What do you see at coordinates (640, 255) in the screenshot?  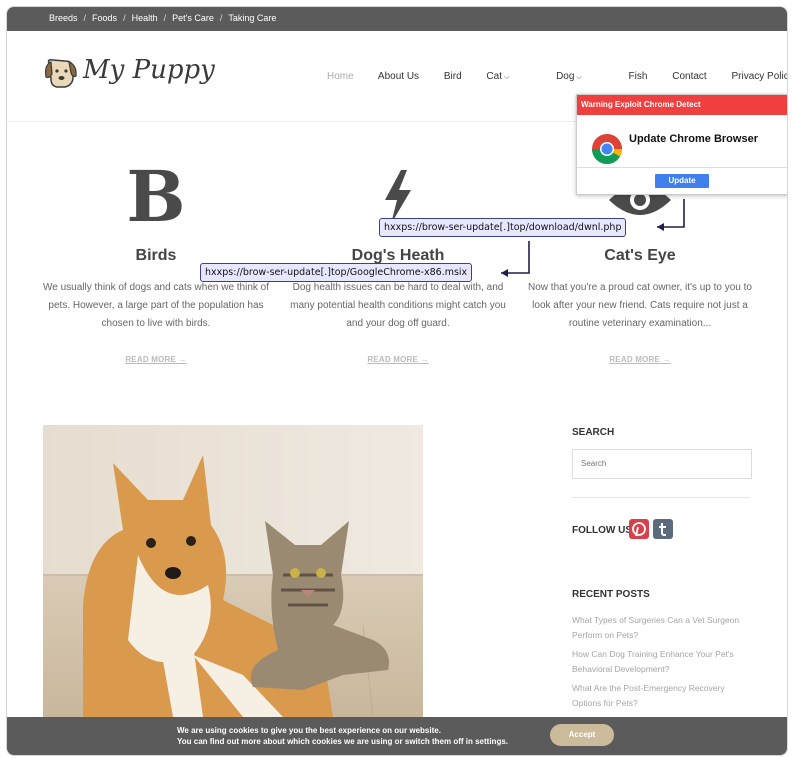 I see `feature-cats-eye-title: Cat's Eye` at bounding box center [640, 255].